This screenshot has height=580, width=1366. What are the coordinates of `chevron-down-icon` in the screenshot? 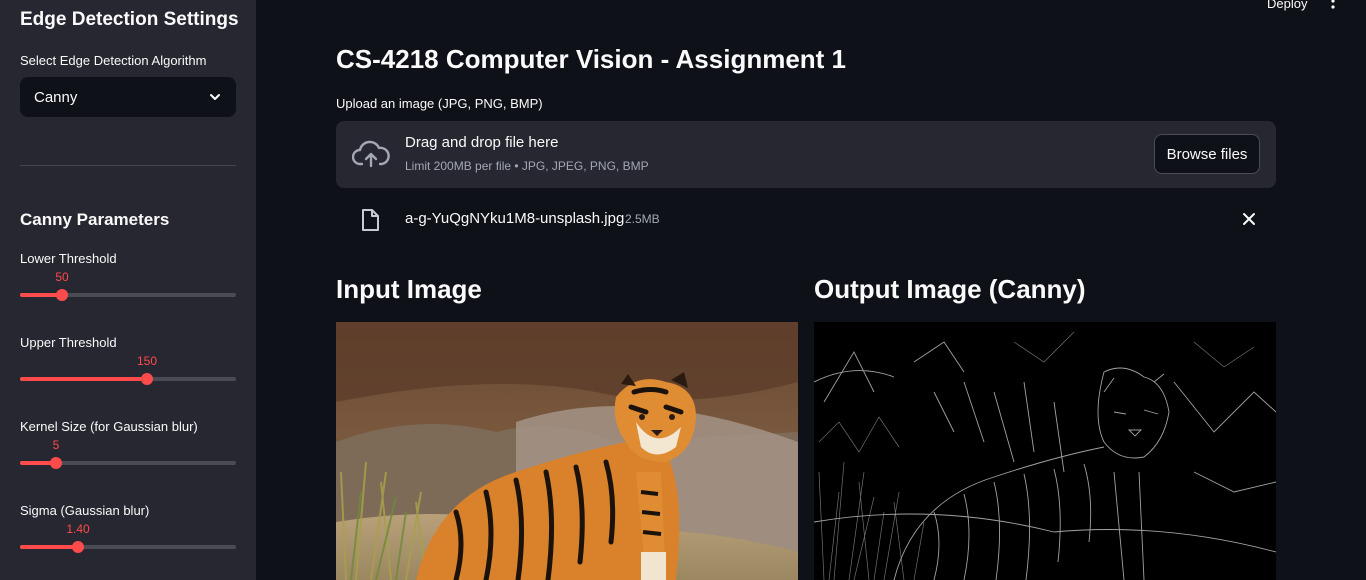 It's located at (215, 97).